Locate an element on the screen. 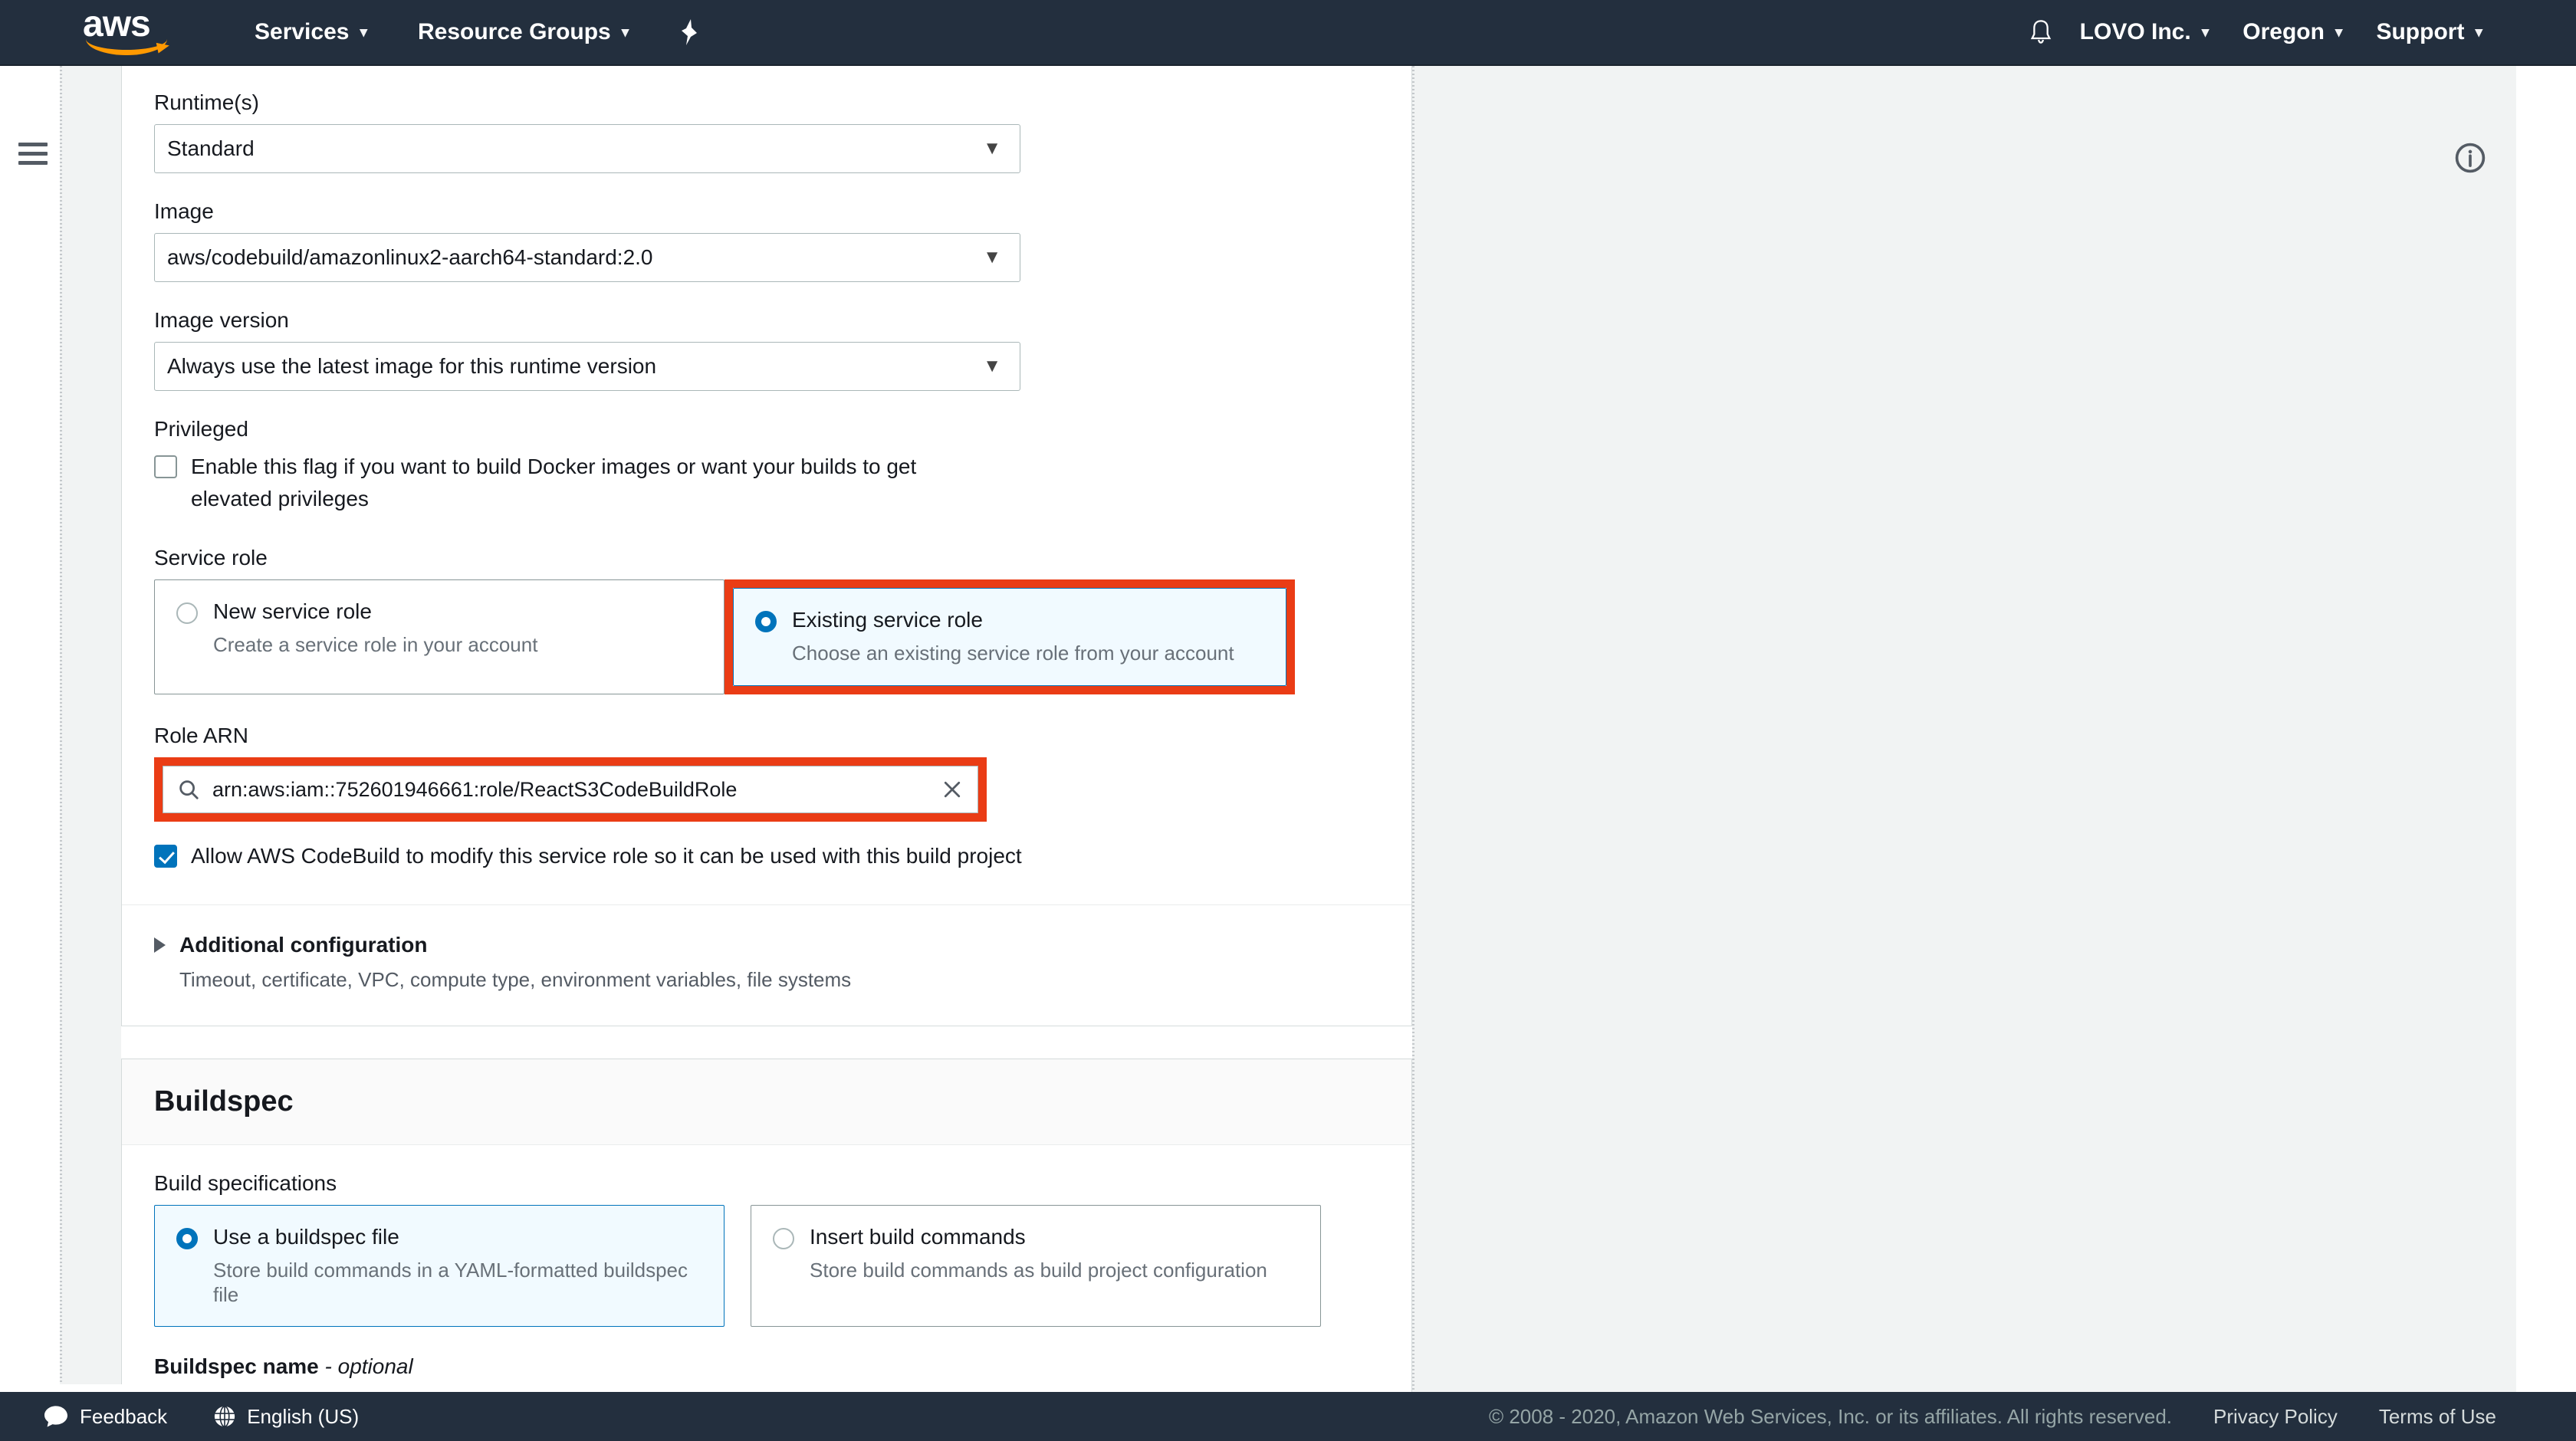  panel-bottom-edge is located at coordinates (126, 1388).